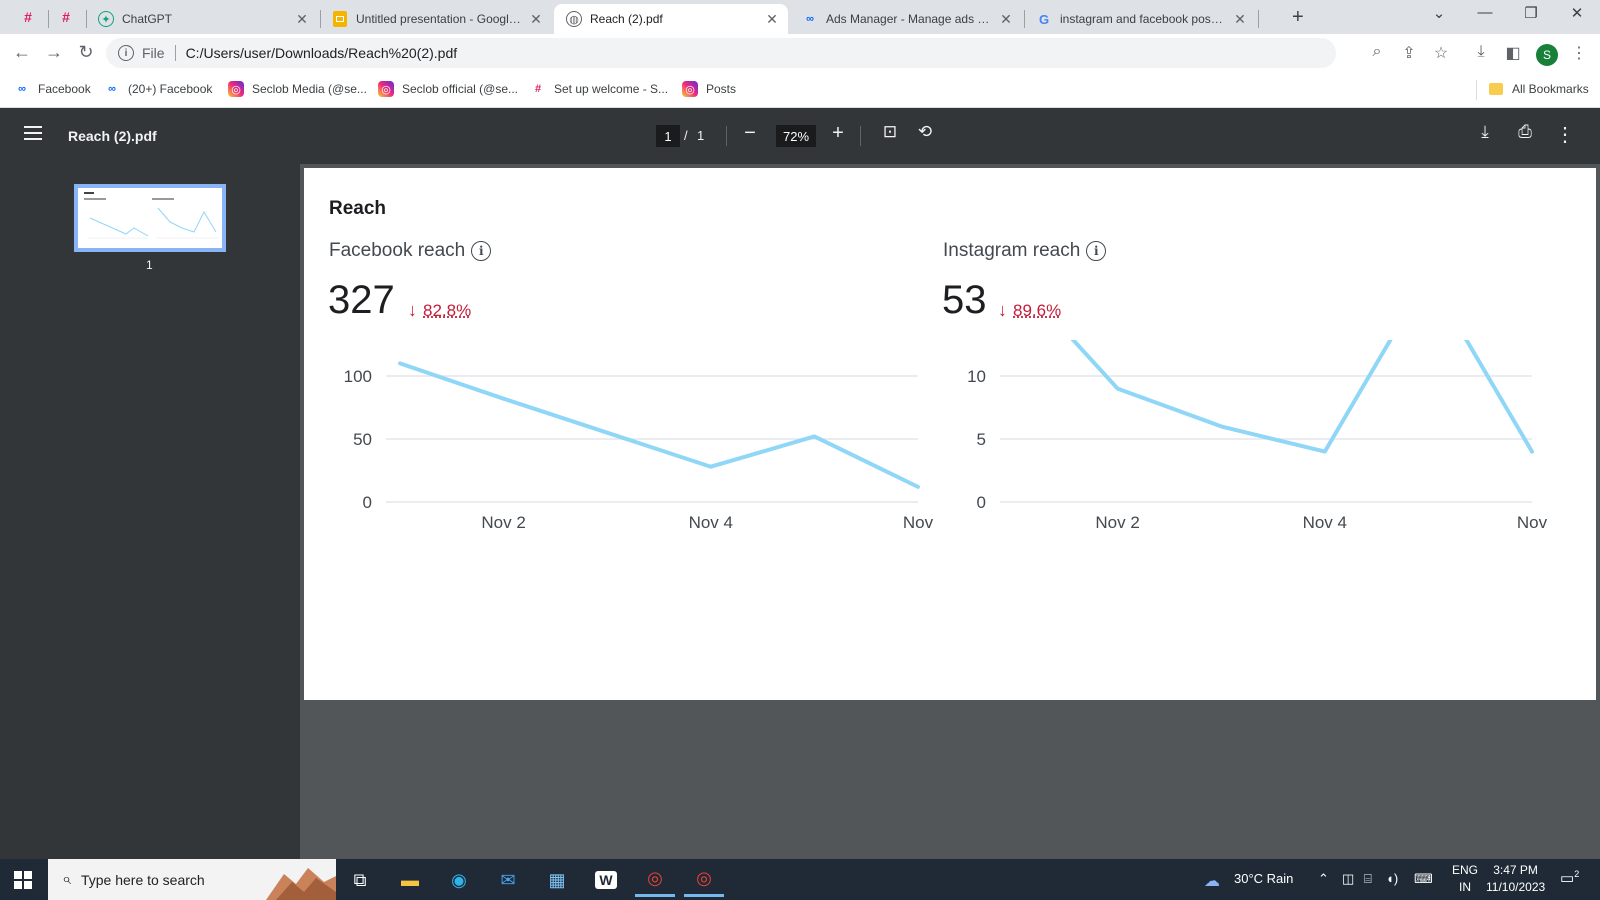  Describe the element at coordinates (1012, 250) in the screenshot. I see `instagram-reach-label: Instagram reach` at that location.